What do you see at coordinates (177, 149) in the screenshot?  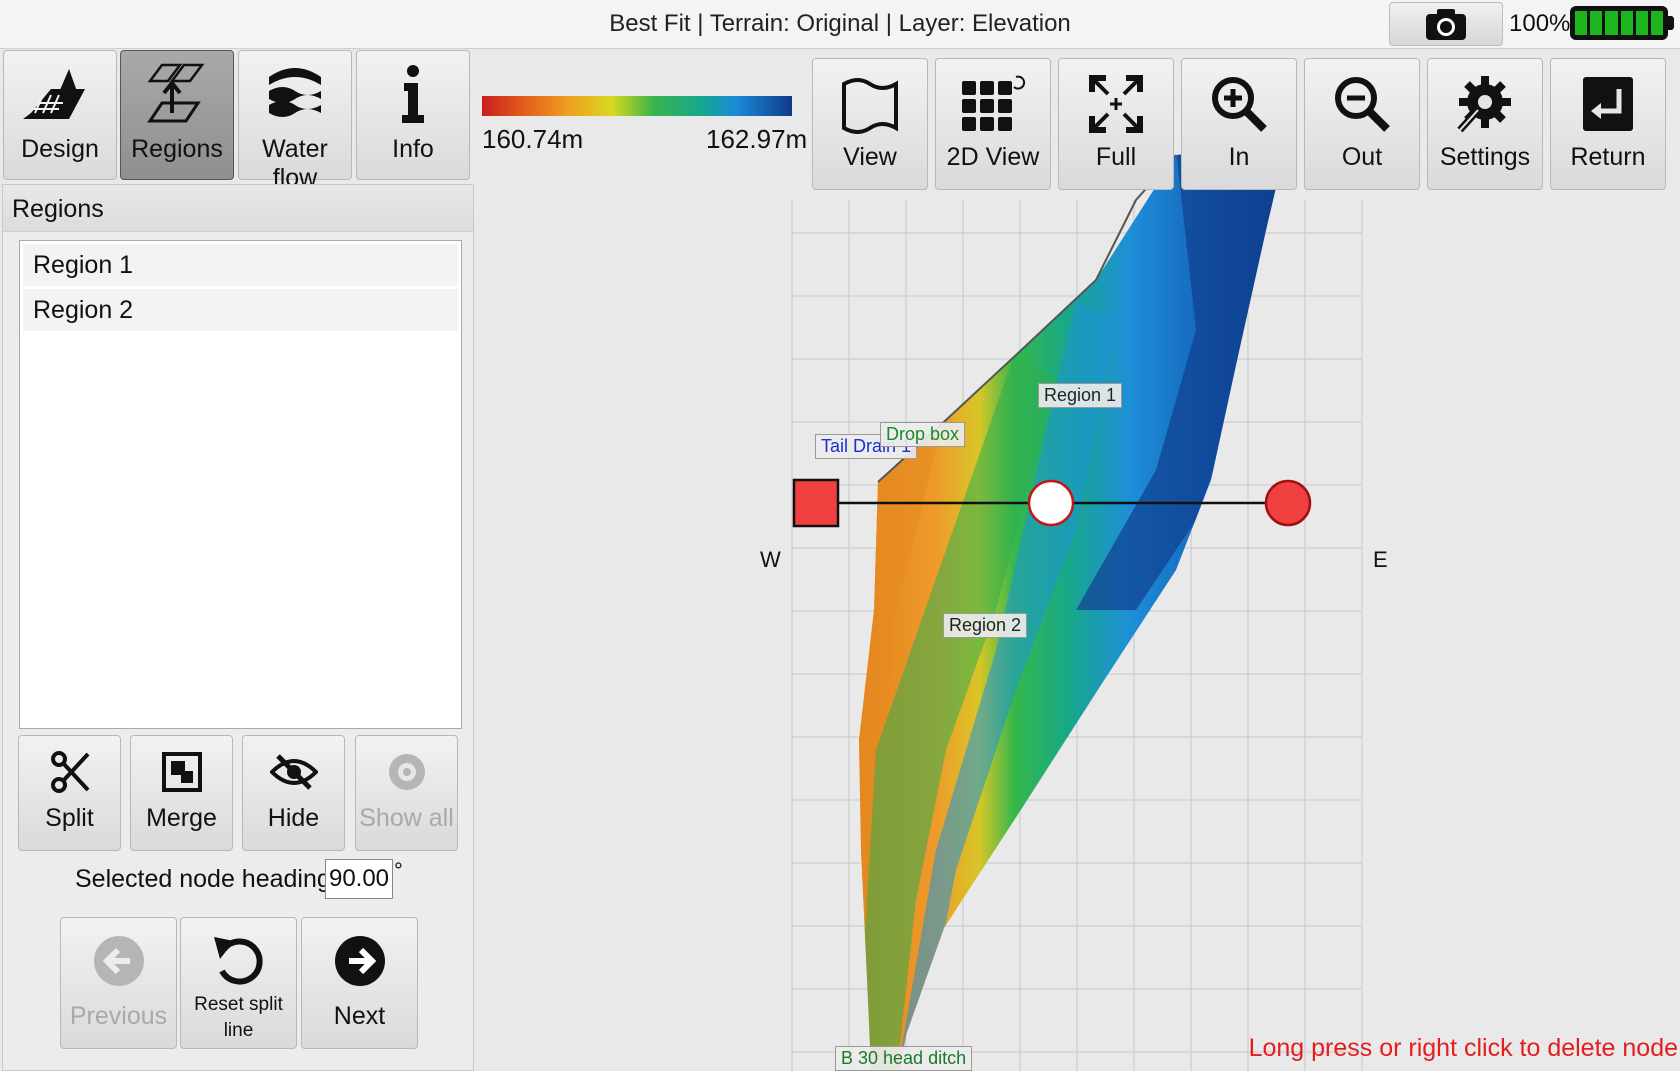 I see `tab-regions-label: Regions` at bounding box center [177, 149].